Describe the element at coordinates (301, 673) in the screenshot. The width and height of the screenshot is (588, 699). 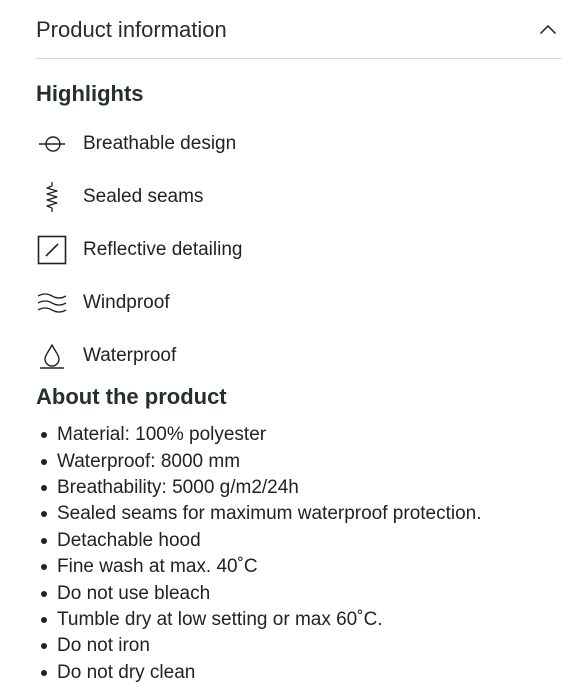
I see `list-item: Do not dry clean` at that location.